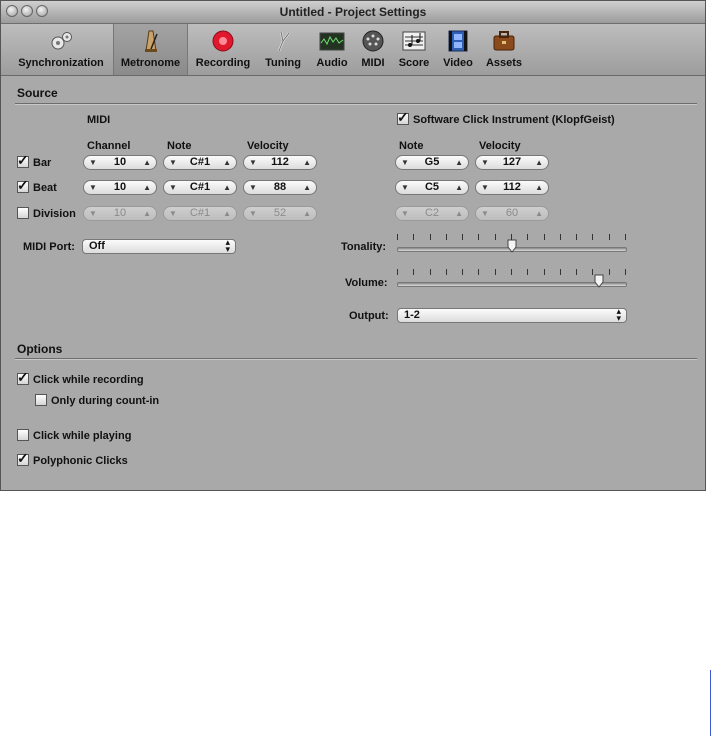  I want to click on tab-label: Assets, so click(504, 63).